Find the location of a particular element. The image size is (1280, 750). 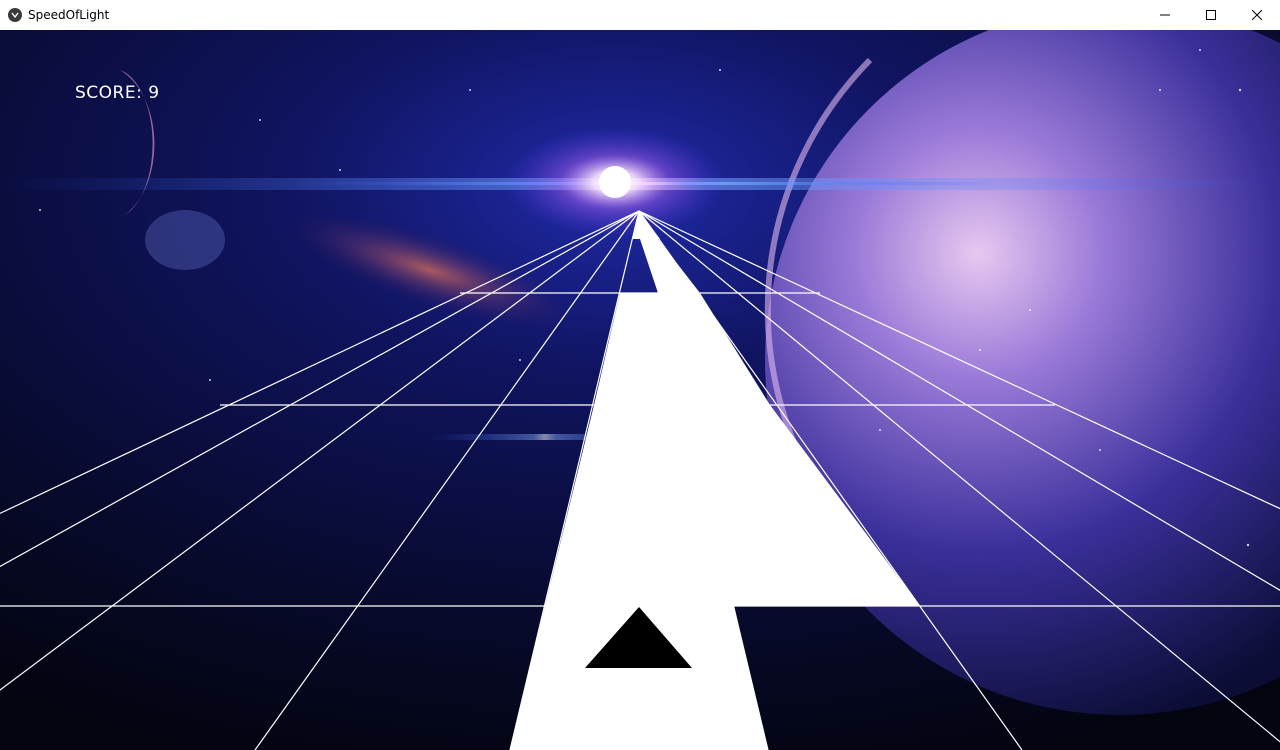

window-title: SpeedOfLight is located at coordinates (69, 15).